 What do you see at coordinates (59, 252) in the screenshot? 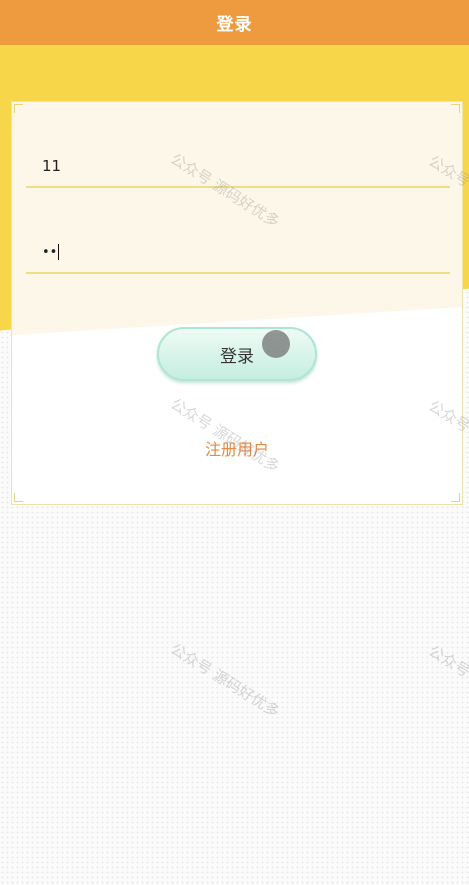
I see `text-cursor` at bounding box center [59, 252].